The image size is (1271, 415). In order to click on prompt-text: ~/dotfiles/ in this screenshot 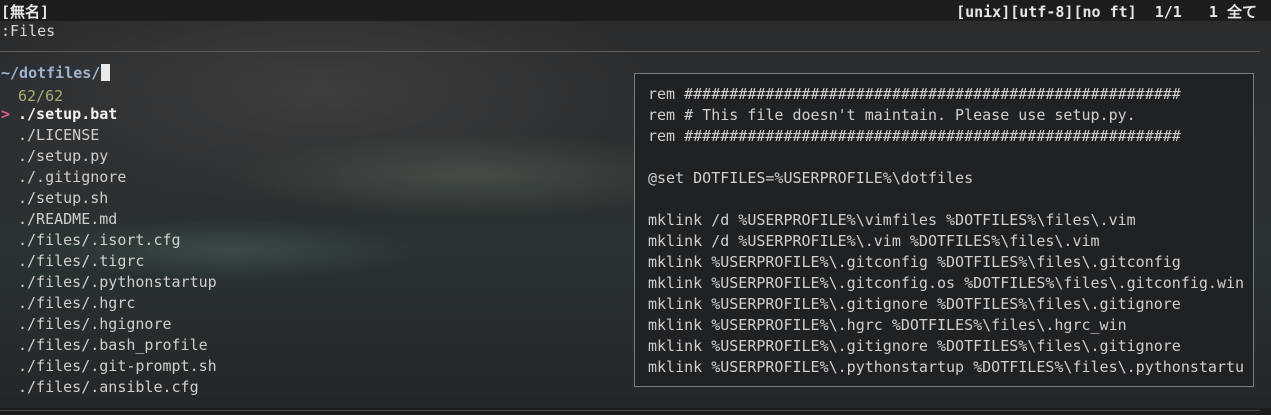, I will do `click(51, 73)`.